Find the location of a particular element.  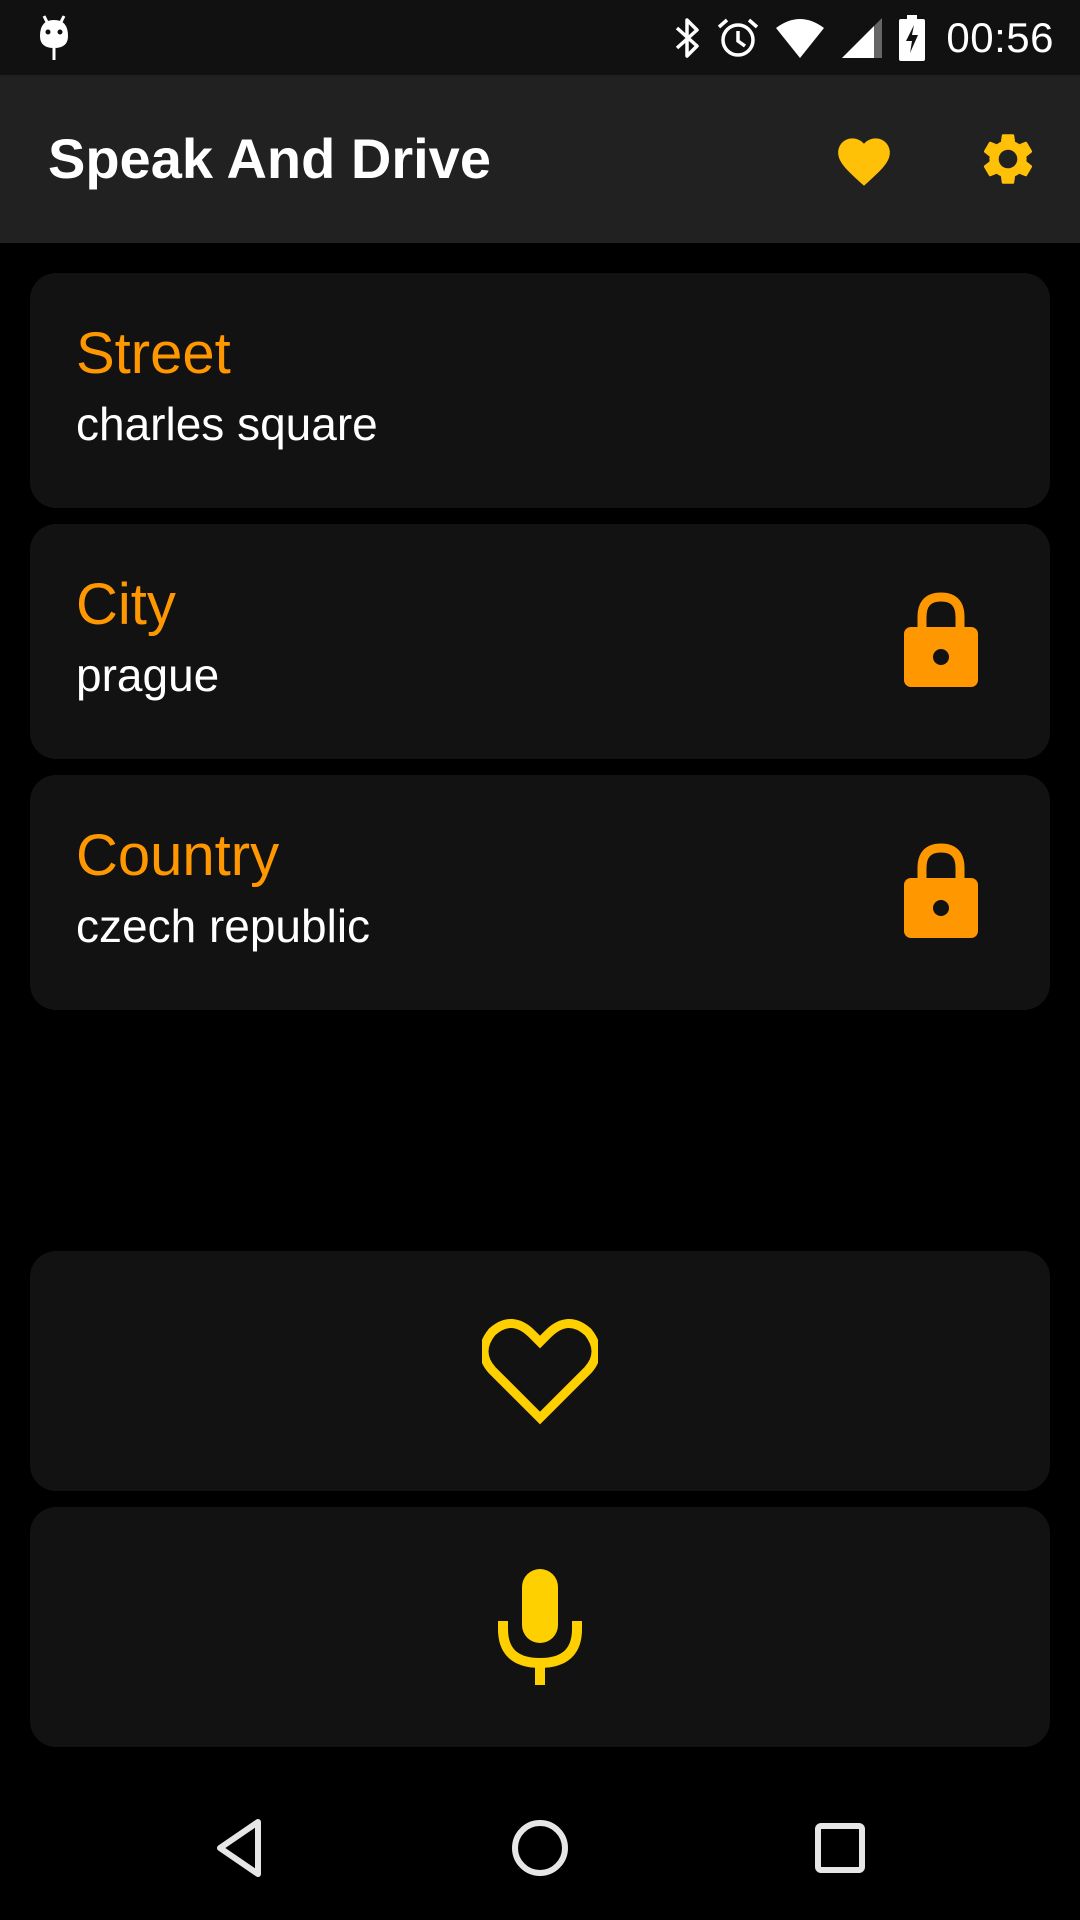

recents-icon is located at coordinates (840, 1848).